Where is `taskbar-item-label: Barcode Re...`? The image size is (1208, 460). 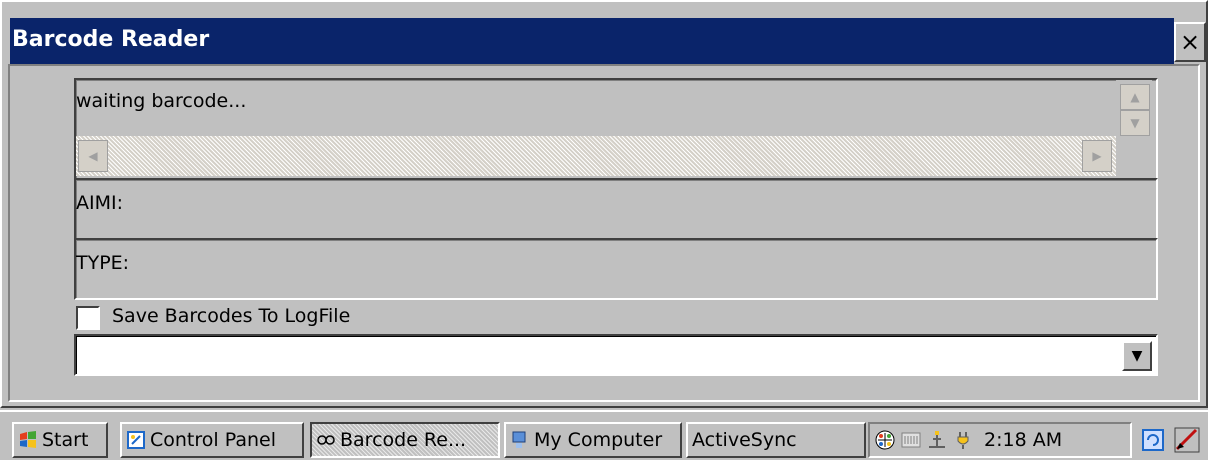 taskbar-item-label: Barcode Re... is located at coordinates (403, 440).